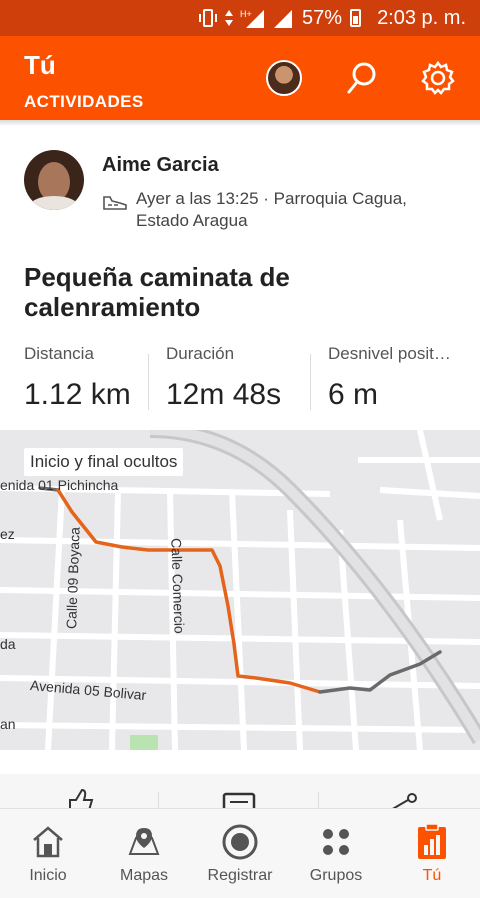 The width and height of the screenshot is (480, 898). I want to click on page-title: Tú, so click(40, 65).